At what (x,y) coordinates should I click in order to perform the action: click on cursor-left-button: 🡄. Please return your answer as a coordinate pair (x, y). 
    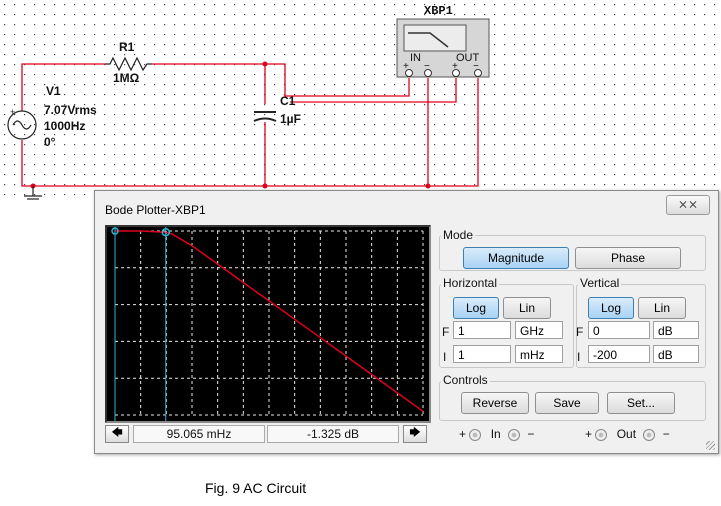
    Looking at the image, I should click on (117, 434).